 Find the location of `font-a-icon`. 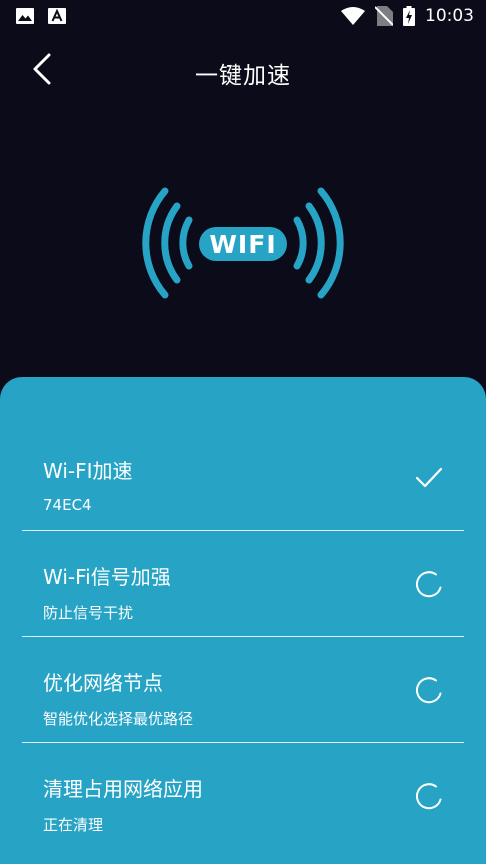

font-a-icon is located at coordinates (57, 16).